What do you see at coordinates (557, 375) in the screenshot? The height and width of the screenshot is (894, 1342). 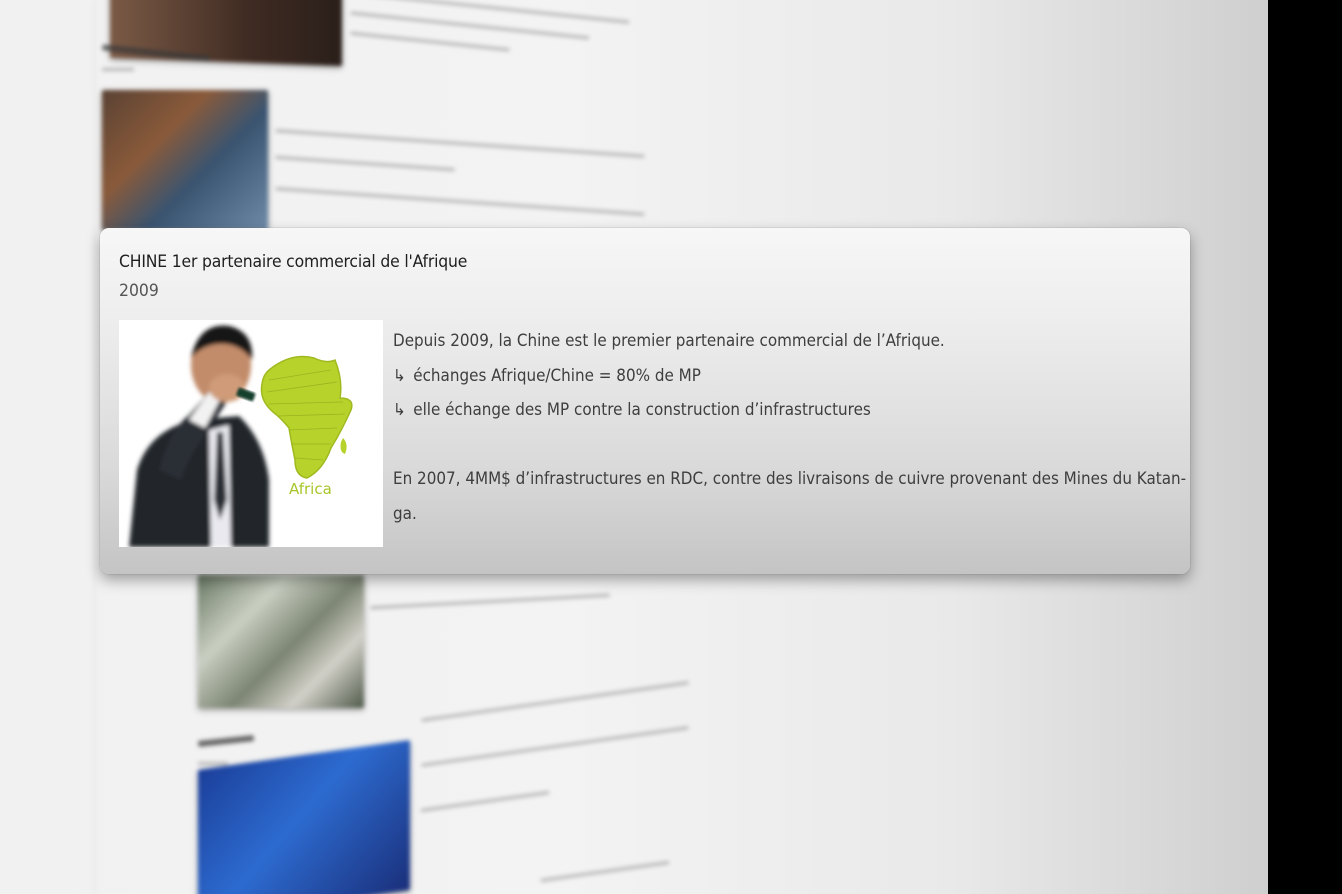 I see `card-text-line-2-content: échanges Afrique/Chine = 80% de MP` at bounding box center [557, 375].